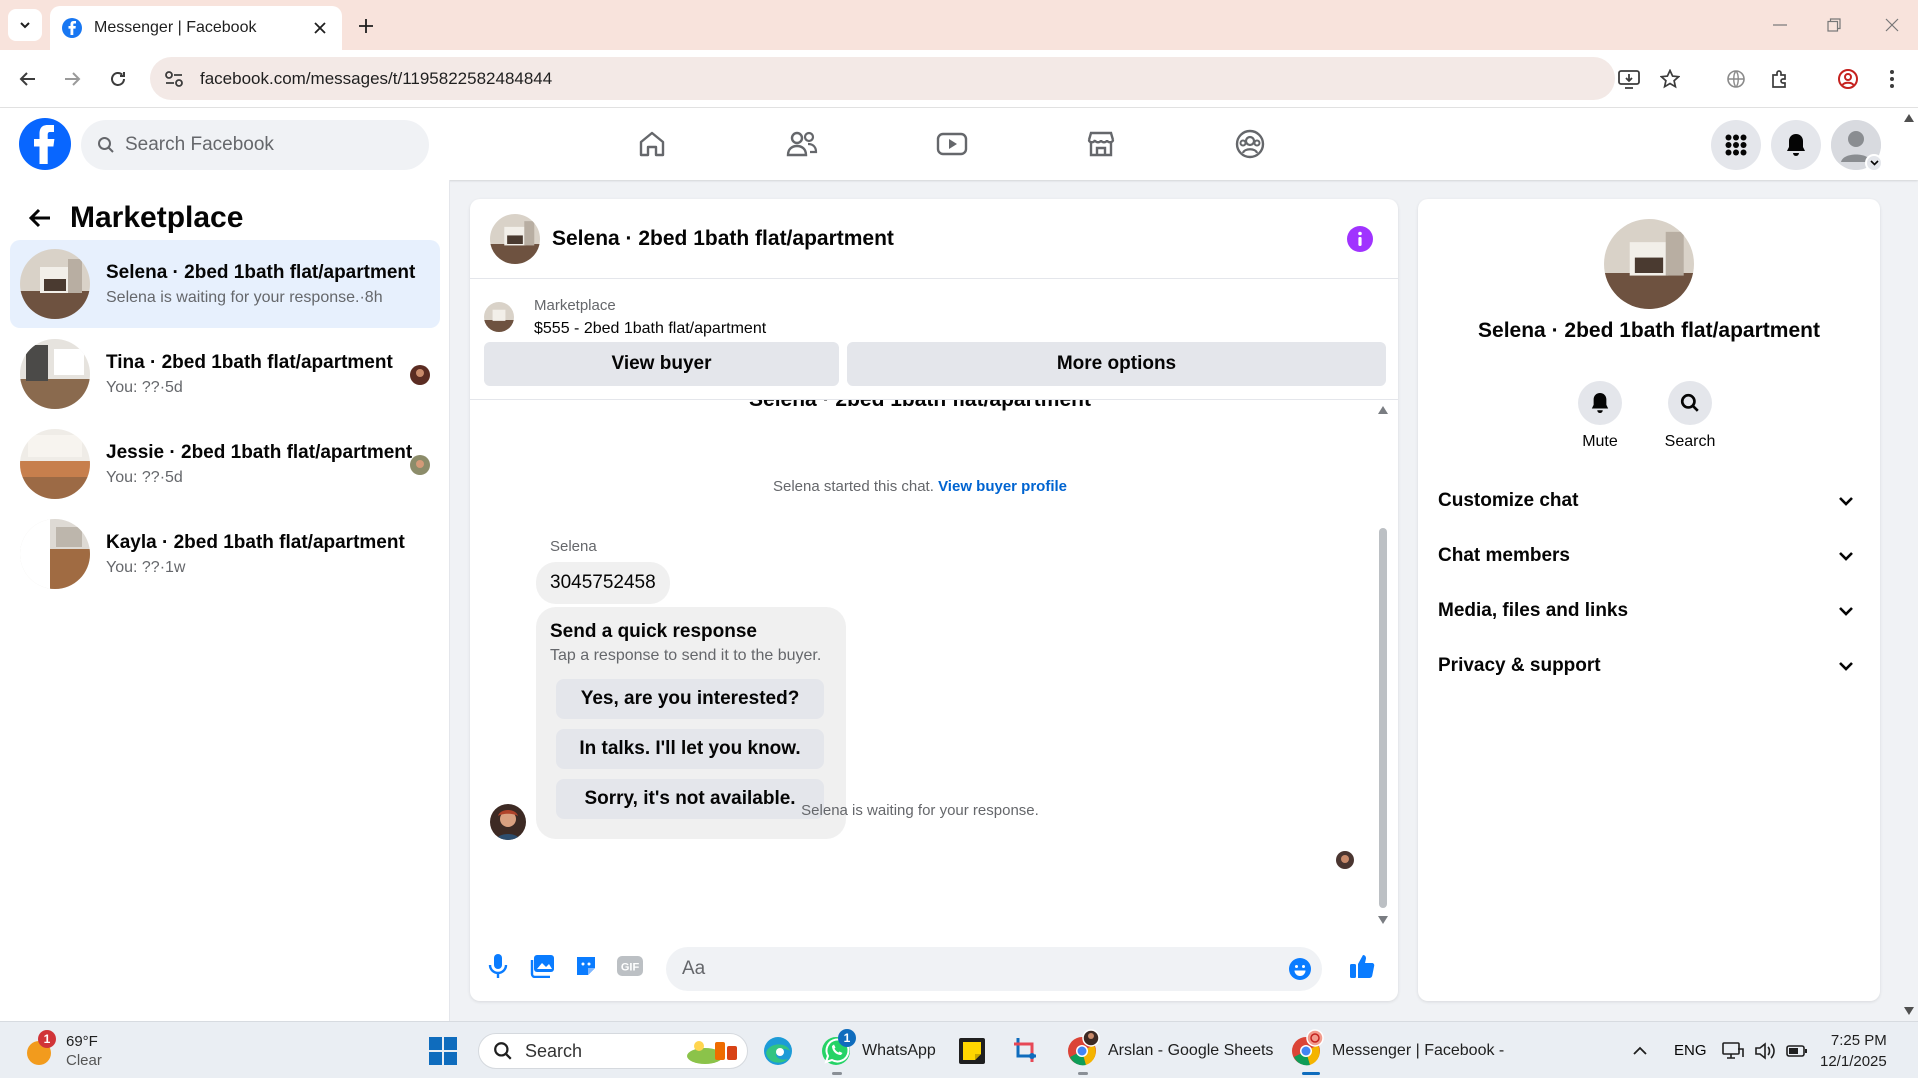 This screenshot has height=1078, width=1918. What do you see at coordinates (1736, 145) in the screenshot?
I see `menu-grid-button` at bounding box center [1736, 145].